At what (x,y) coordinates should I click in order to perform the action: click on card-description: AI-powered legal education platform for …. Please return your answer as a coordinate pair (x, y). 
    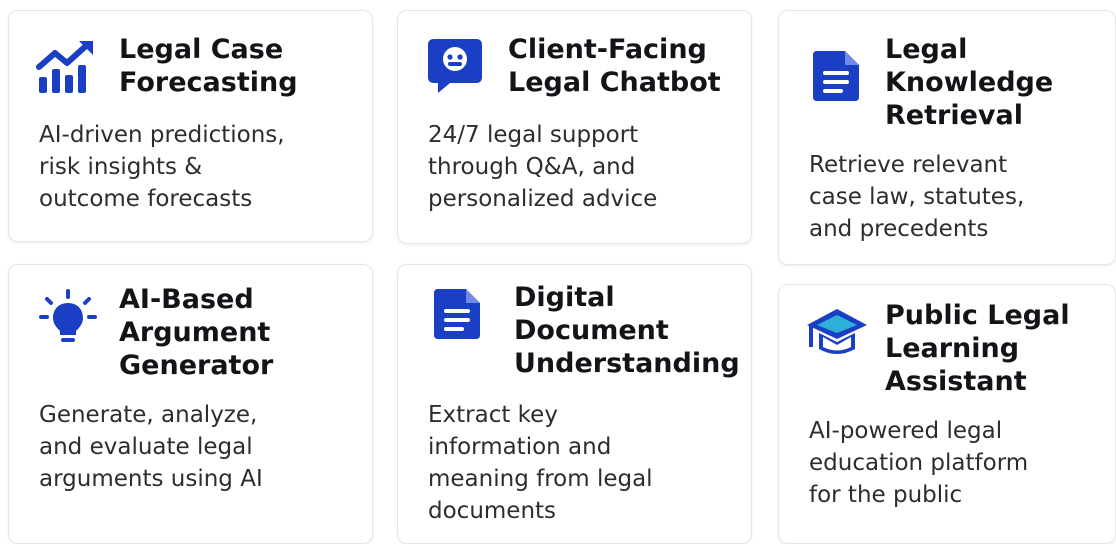
    Looking at the image, I should click on (919, 463).